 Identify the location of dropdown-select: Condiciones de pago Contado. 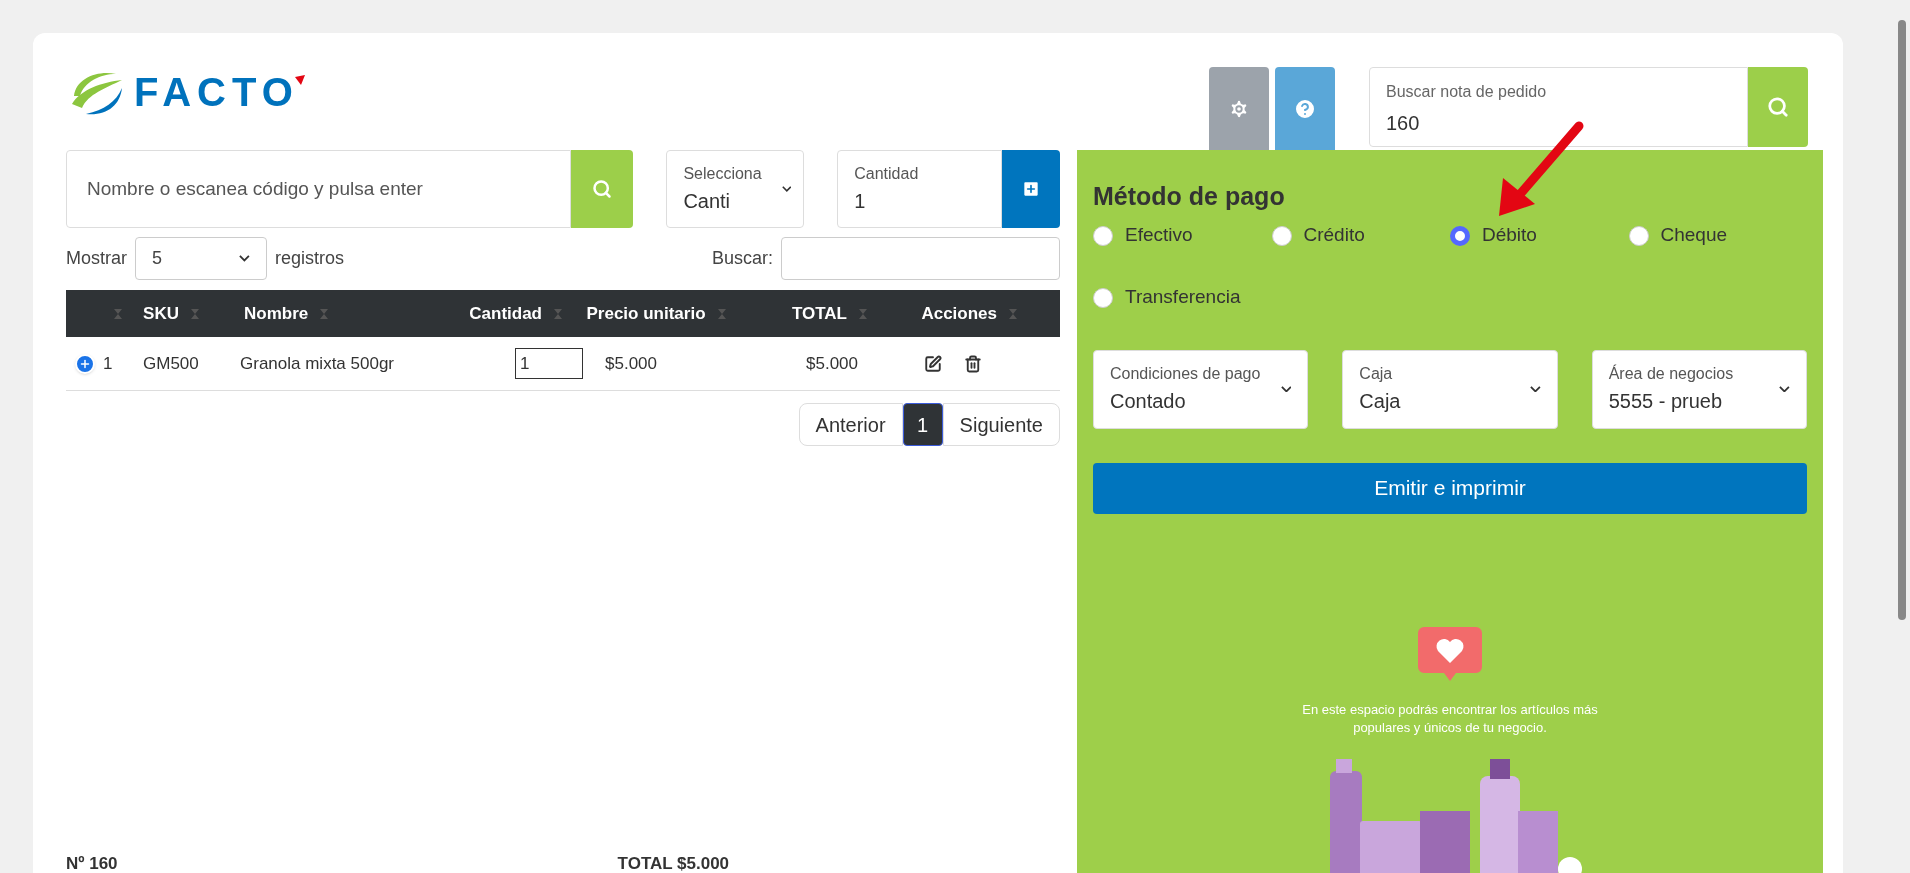
(1201, 389).